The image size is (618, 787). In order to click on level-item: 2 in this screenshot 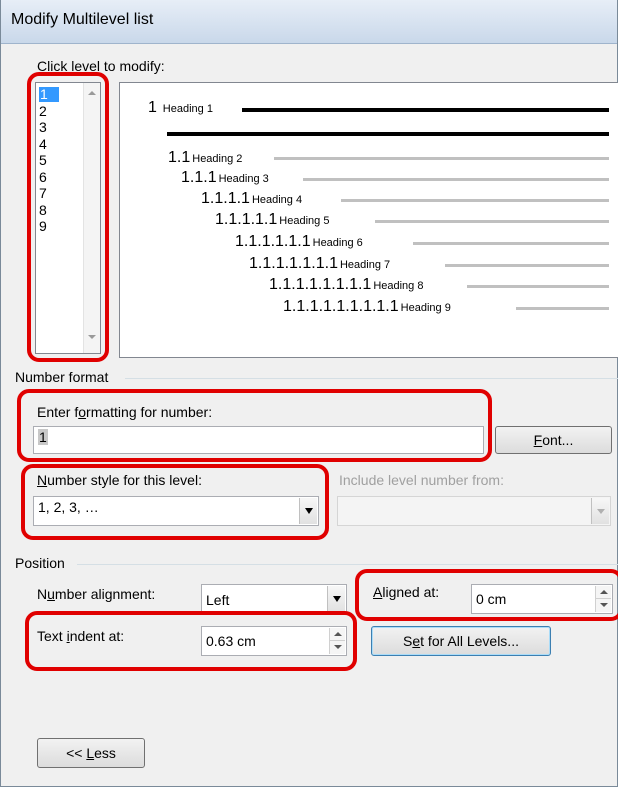, I will do `click(49, 111)`.